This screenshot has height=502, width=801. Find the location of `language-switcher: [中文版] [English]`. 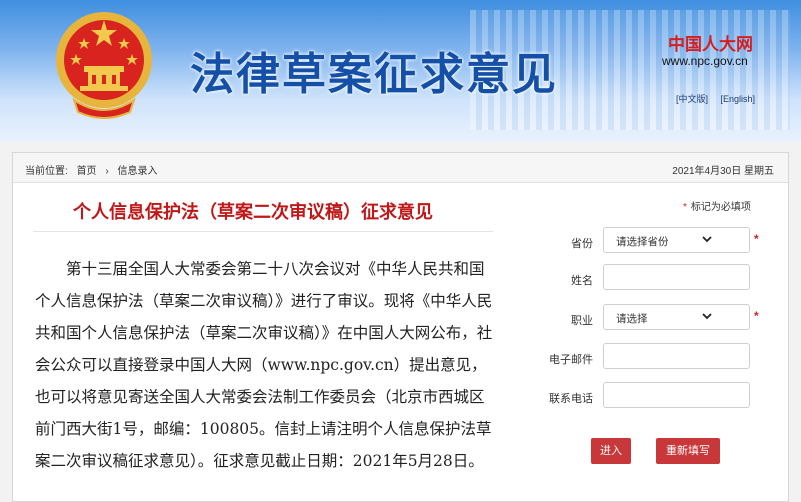

language-switcher: [中文版] [English] is located at coordinates (720, 98).